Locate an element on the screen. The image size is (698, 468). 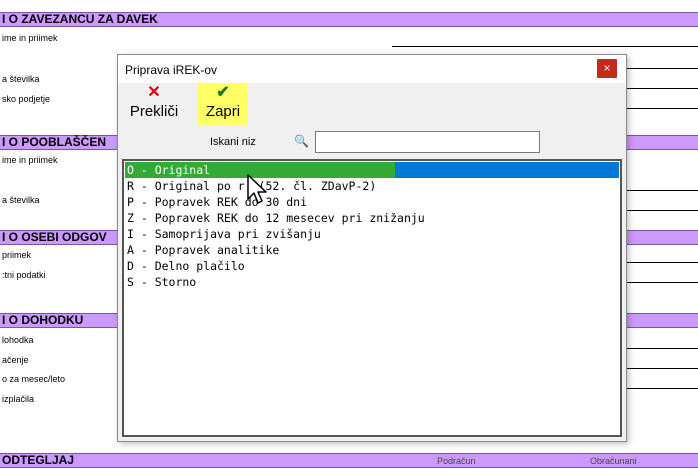
field-label: lohodka is located at coordinates (18, 340).